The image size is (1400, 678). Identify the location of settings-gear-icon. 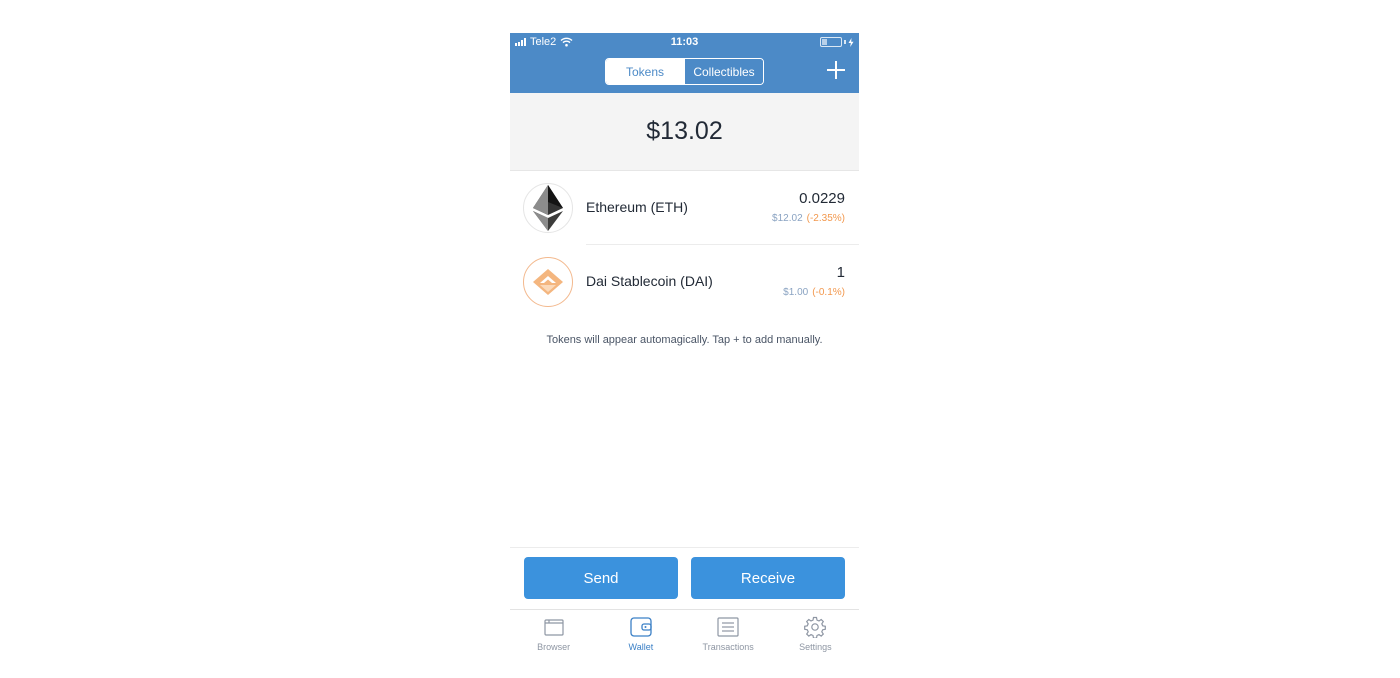
(815, 627).